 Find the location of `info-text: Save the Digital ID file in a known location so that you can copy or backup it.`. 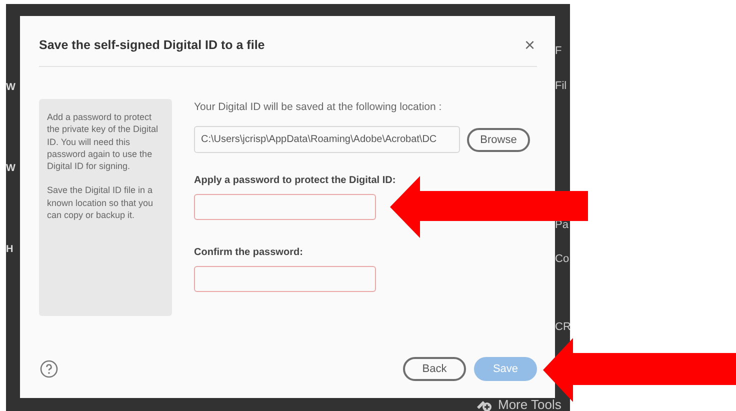

info-text: Save the Digital ID file in a known location so that you can copy or backup it. is located at coordinates (100, 203).